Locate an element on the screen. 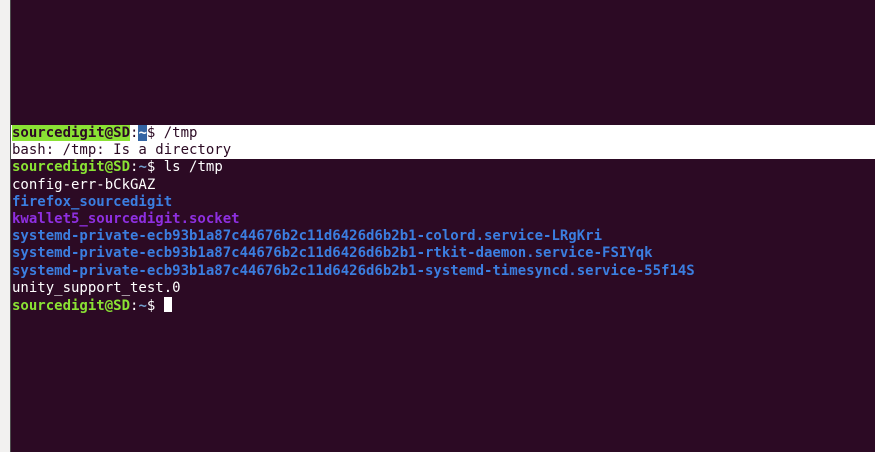 This screenshot has height=452, width=875. listing-item: config-err-bCkGAZ is located at coordinates (443, 185).